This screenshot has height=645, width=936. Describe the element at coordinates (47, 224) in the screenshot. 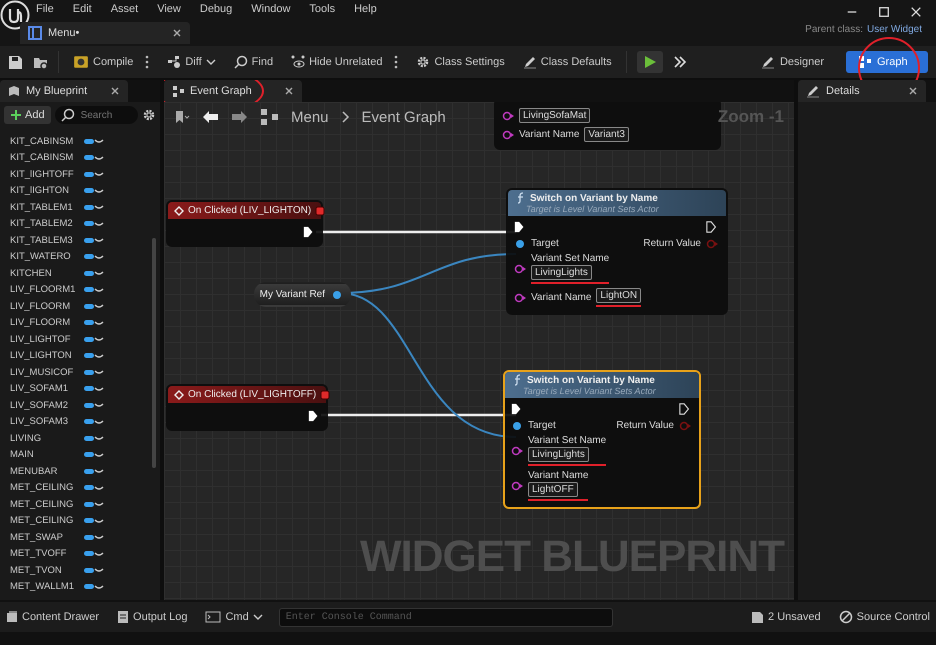

I see `variable-item: KIT_TABLEM2` at that location.